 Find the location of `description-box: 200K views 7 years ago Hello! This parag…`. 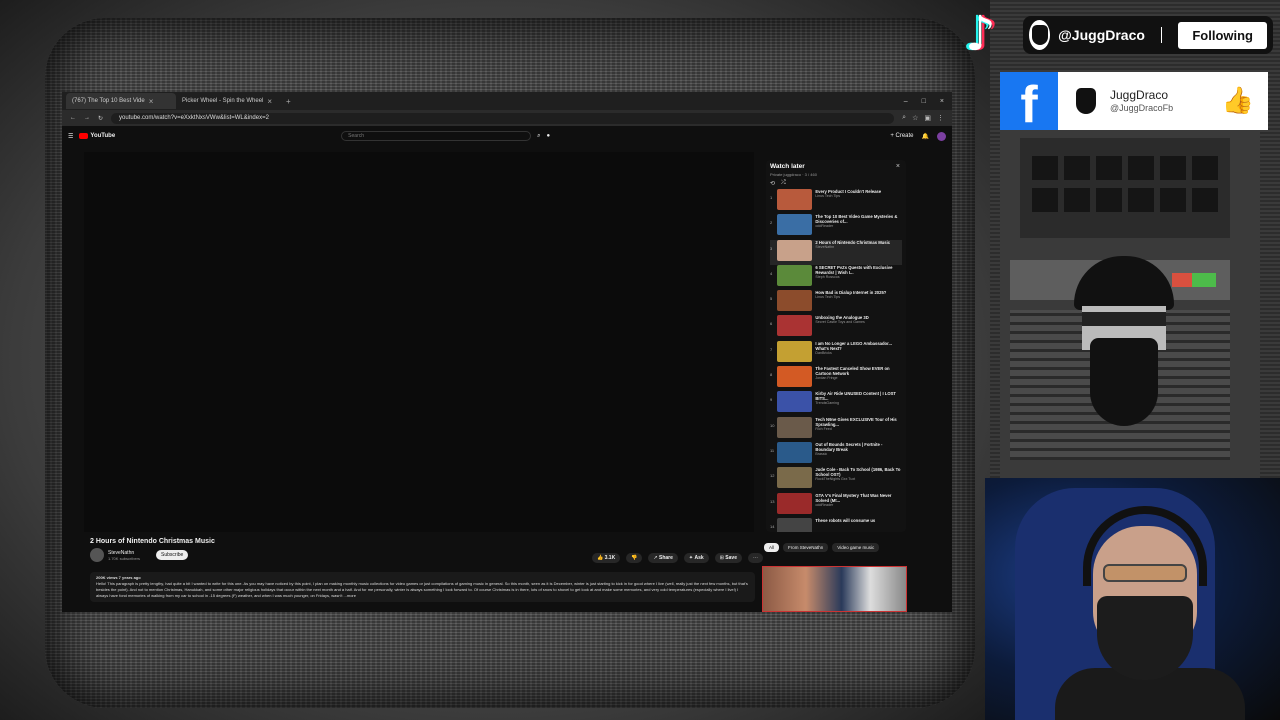

description-box: 200K views 7 years ago Hello! This parag… is located at coordinates (422, 587).